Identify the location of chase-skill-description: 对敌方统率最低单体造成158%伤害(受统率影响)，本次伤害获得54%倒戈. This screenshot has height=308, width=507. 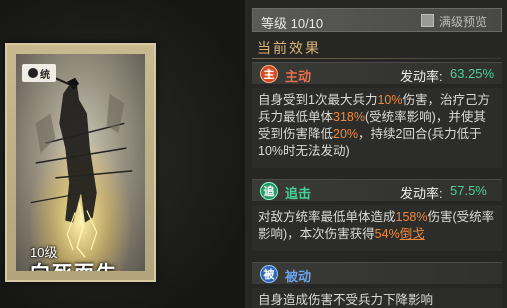
(377, 228).